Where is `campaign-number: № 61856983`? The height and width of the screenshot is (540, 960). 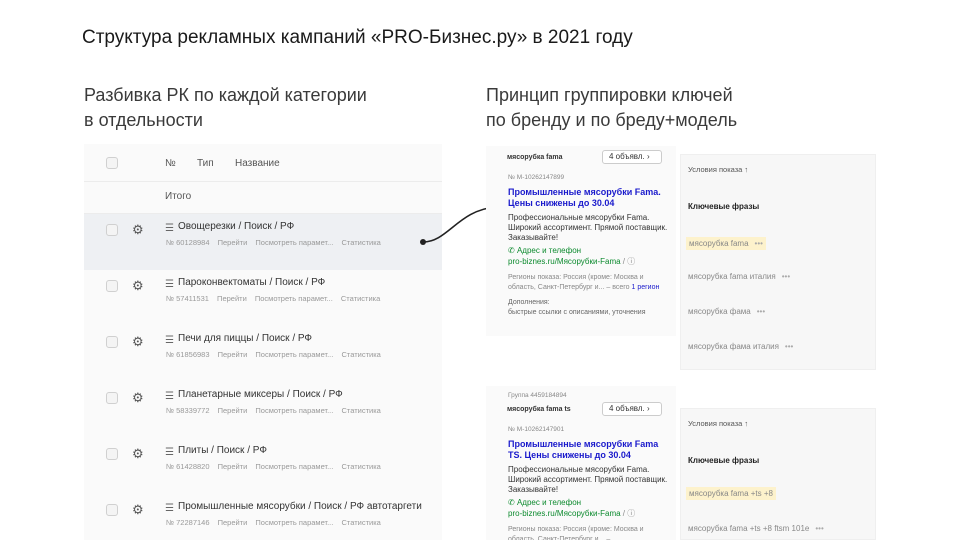
campaign-number: № 61856983 is located at coordinates (188, 354).